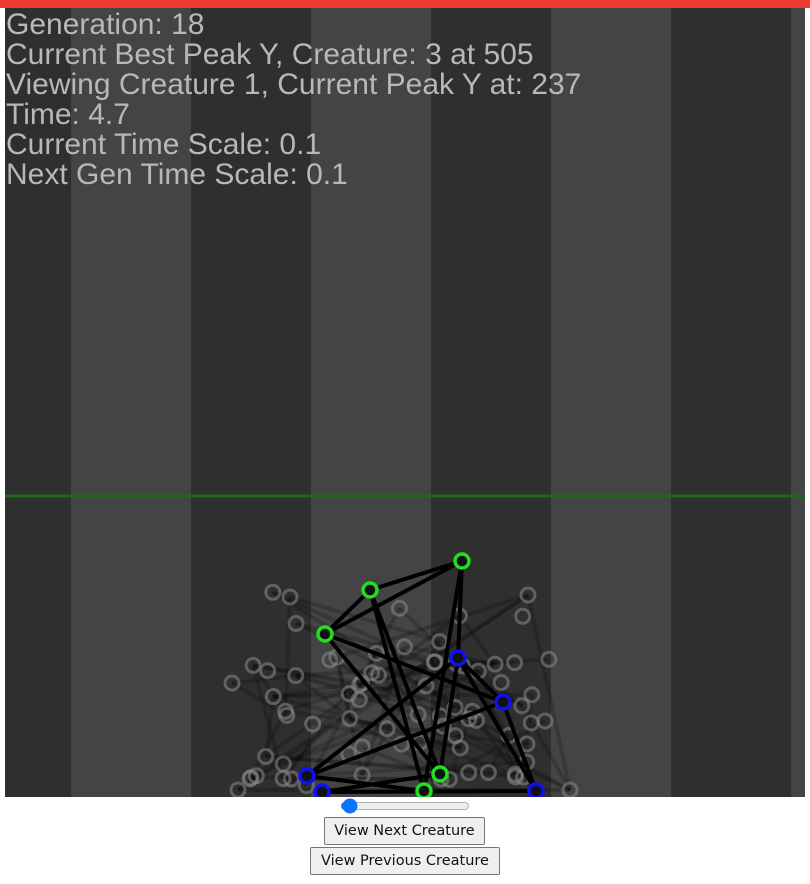  Describe the element at coordinates (405, 861) in the screenshot. I see `view-previous-creature-button: View Previous Creature` at that location.